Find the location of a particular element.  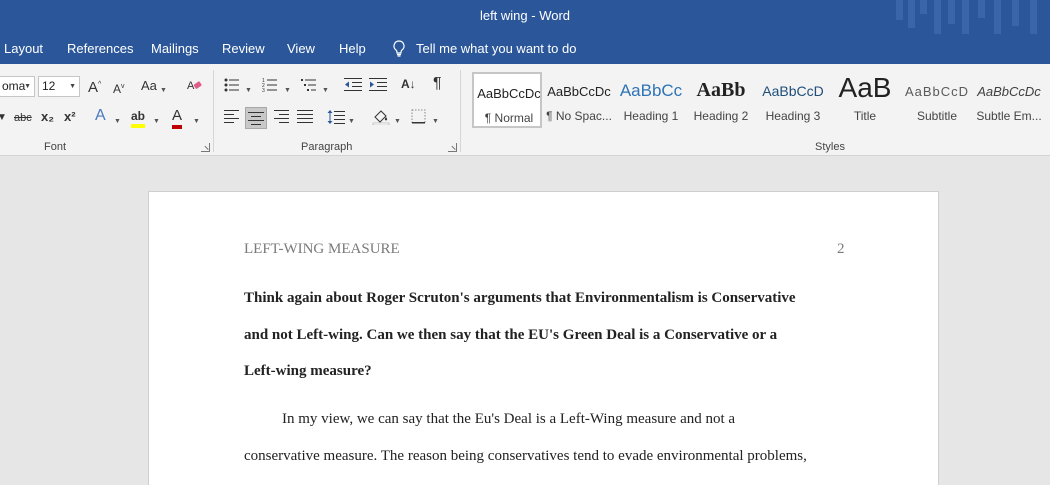

font-group-label: Font is located at coordinates (55, 147).